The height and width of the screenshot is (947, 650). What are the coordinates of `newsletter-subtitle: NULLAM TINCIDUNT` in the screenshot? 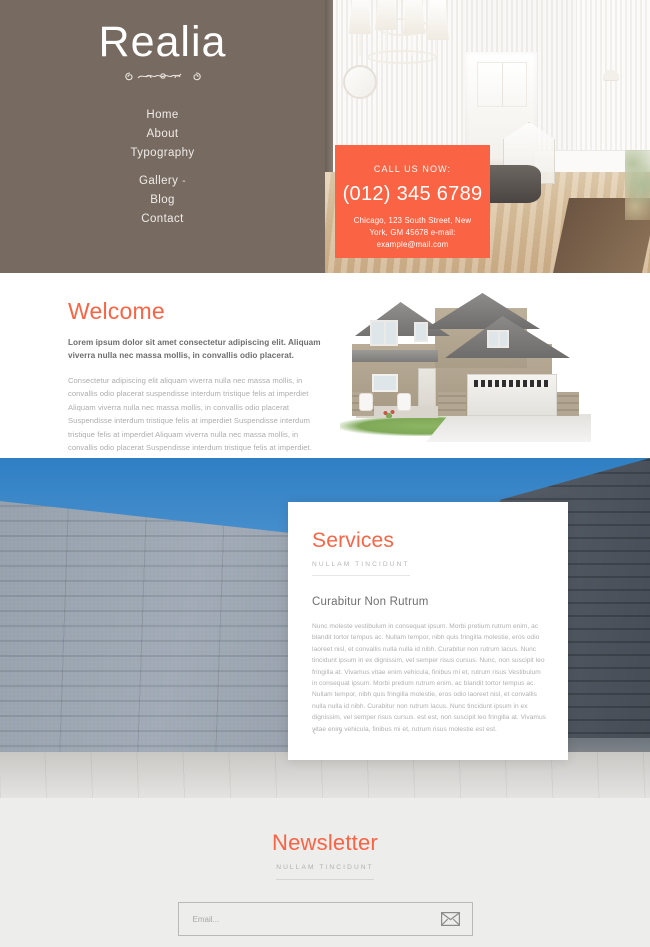 It's located at (325, 872).